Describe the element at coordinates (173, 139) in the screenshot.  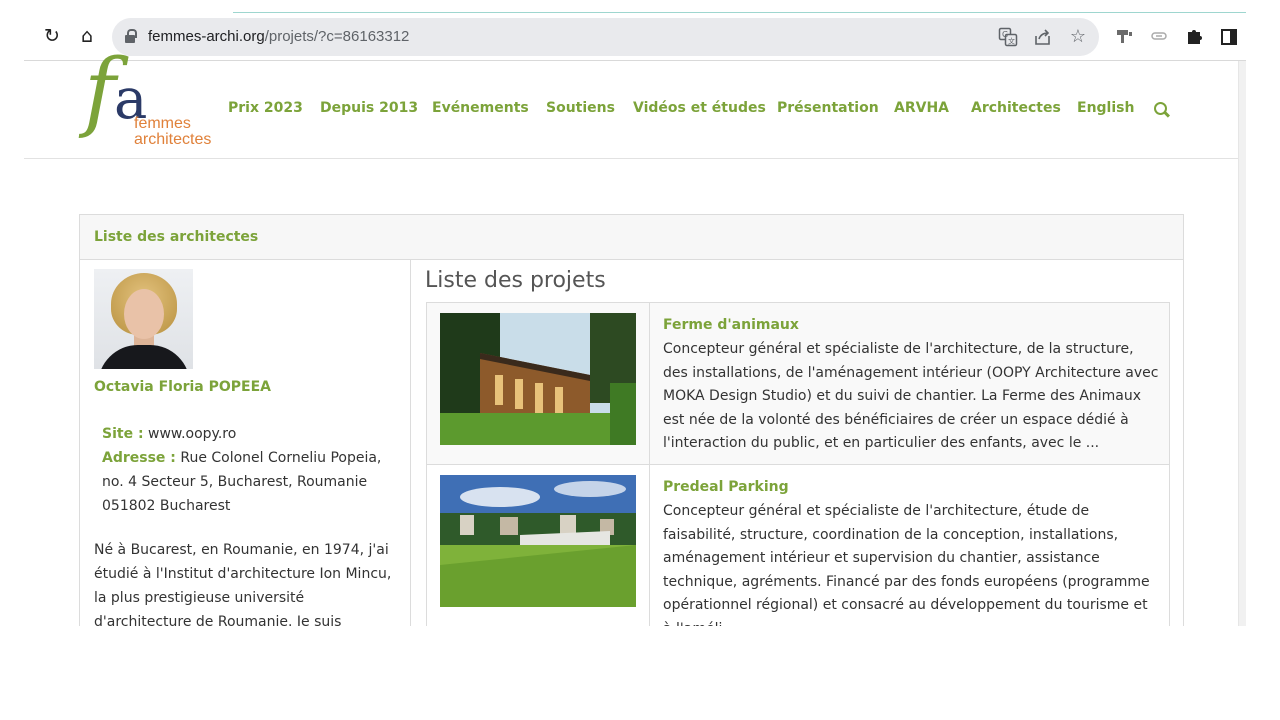
I see `logo-word-architectes: architectes` at that location.